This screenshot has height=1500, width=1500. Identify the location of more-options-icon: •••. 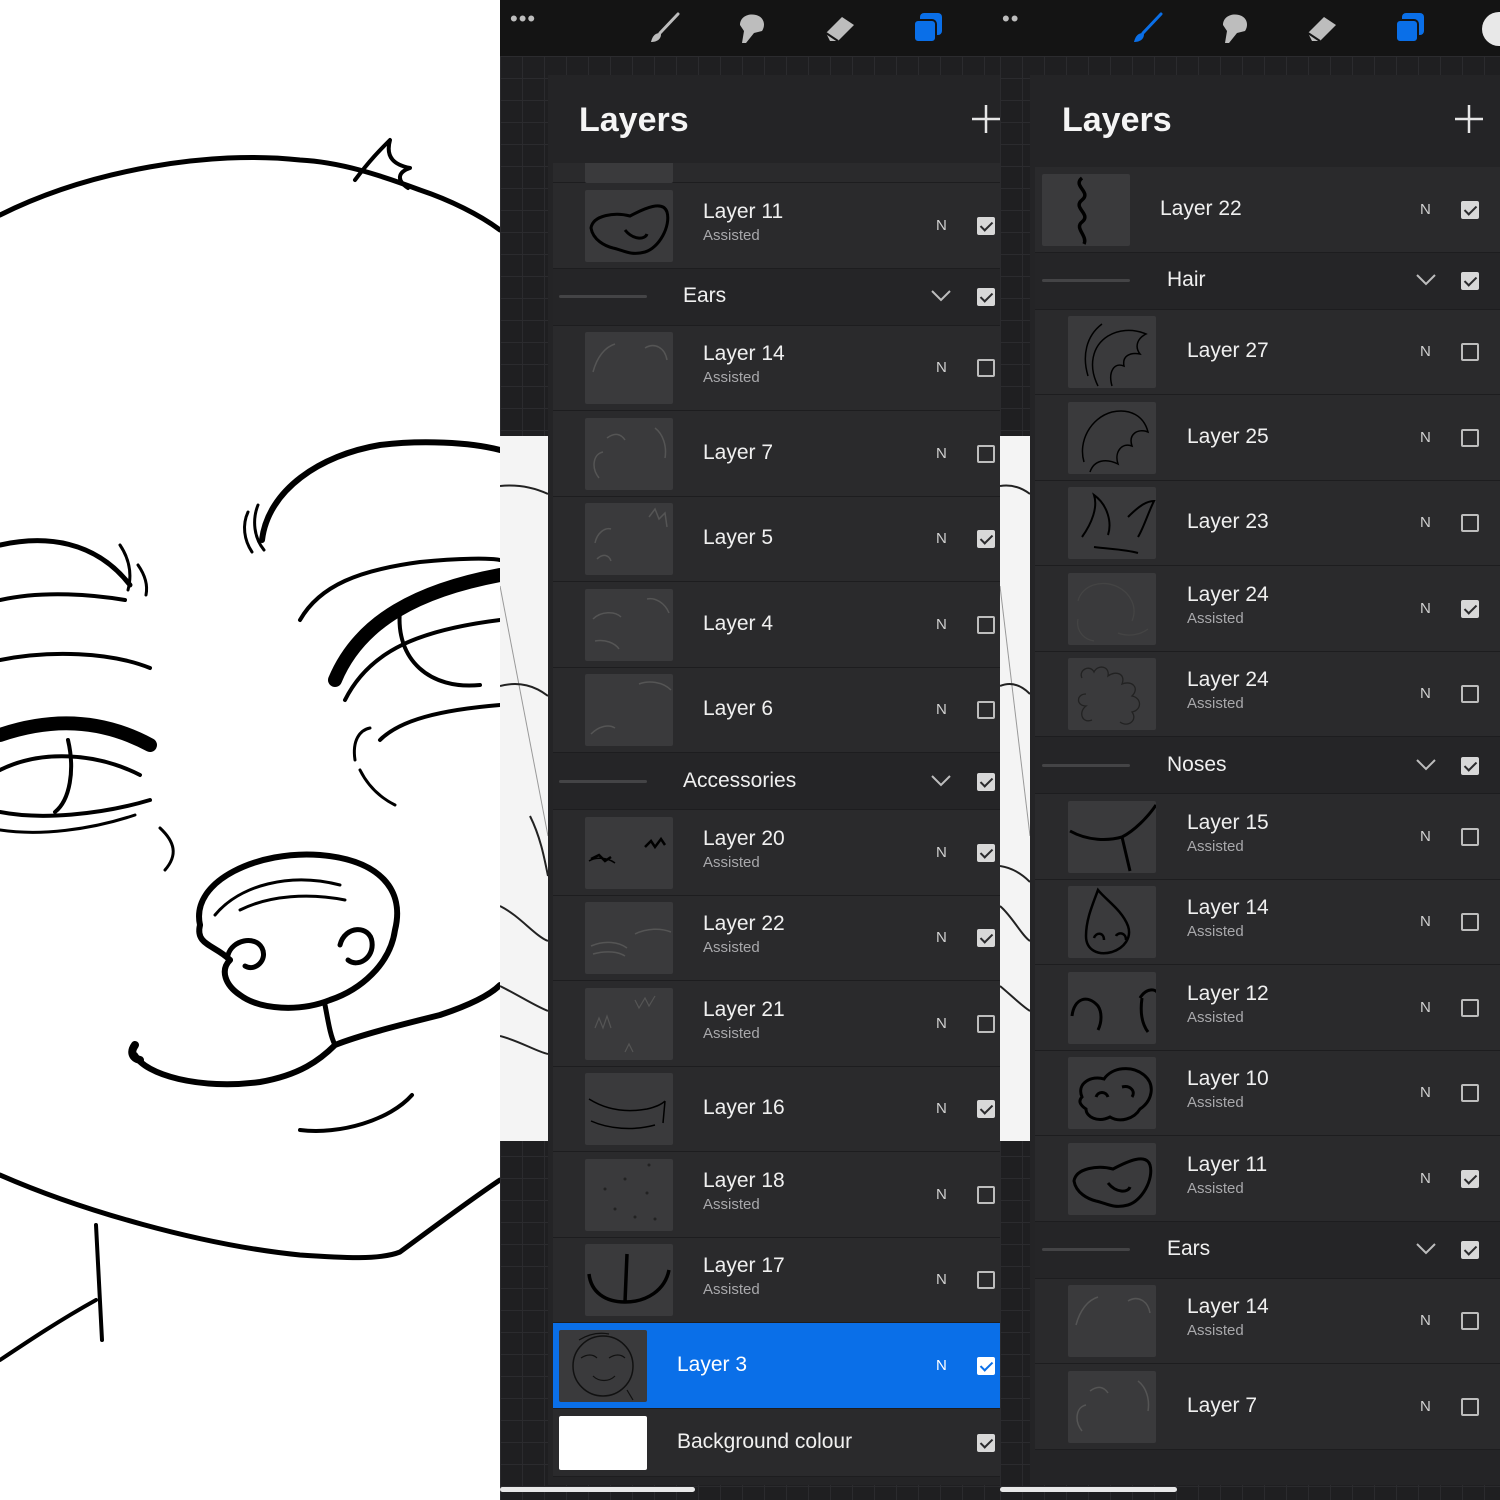
(523, 19).